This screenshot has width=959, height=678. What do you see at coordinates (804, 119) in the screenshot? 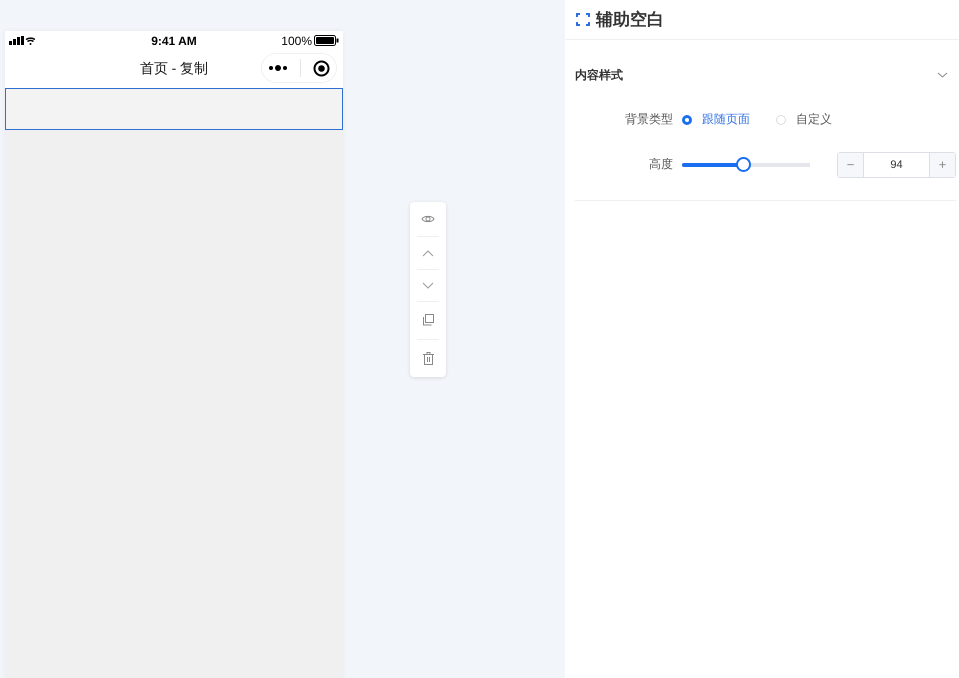
I see `radio-option: 自定义` at bounding box center [804, 119].